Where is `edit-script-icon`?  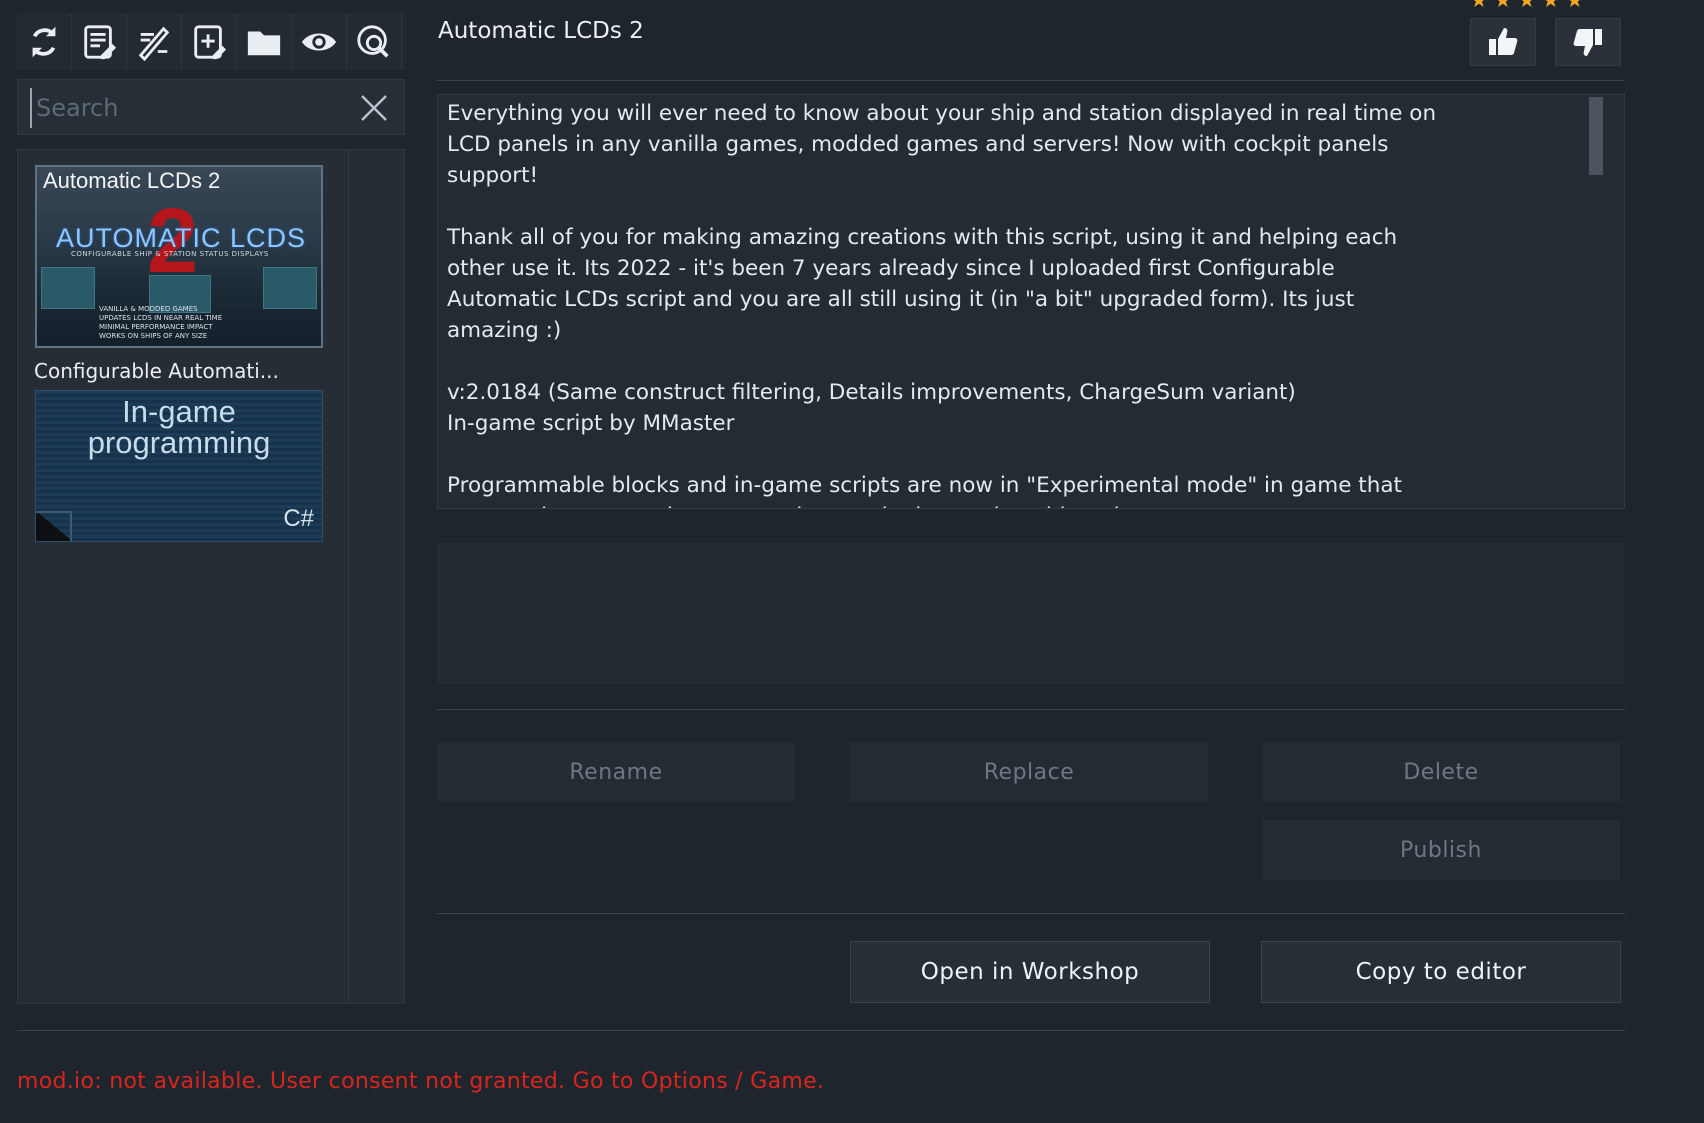 edit-script-icon is located at coordinates (154, 43).